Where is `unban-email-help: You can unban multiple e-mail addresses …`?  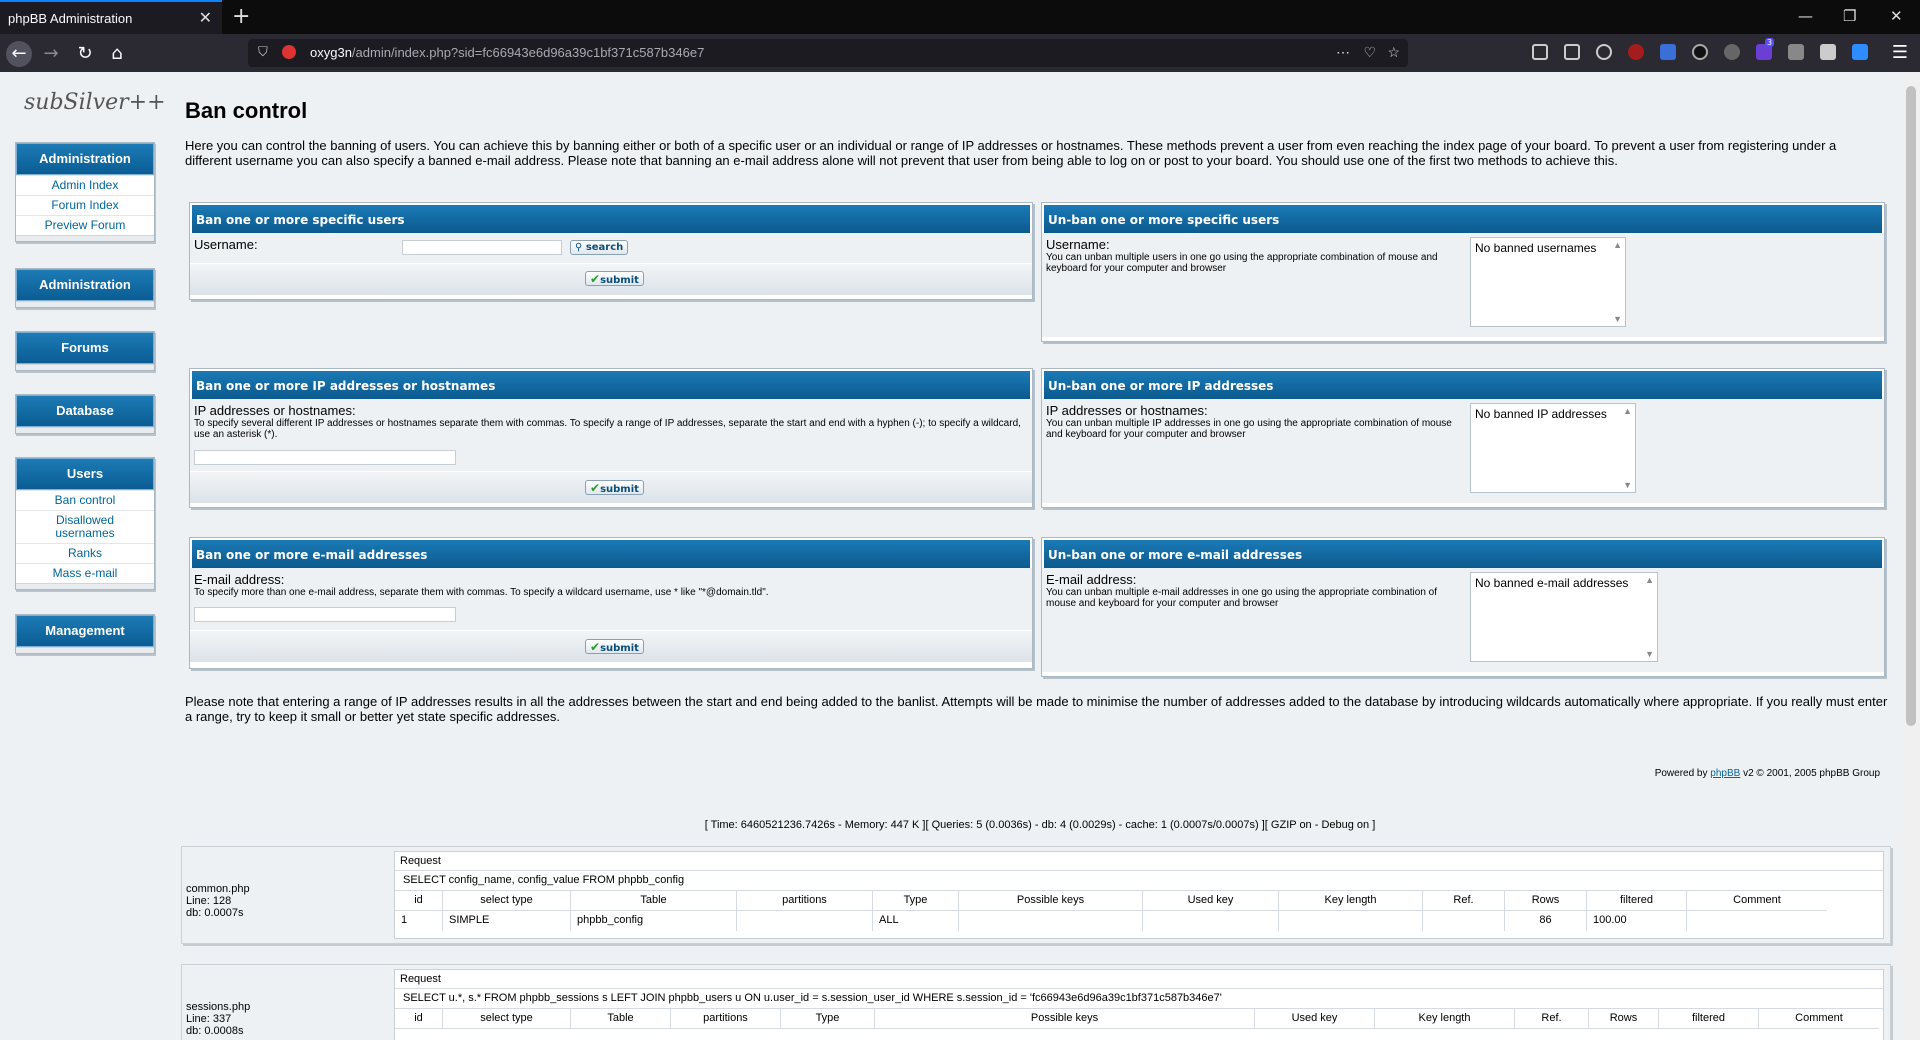 unban-email-help: You can unban multiple e-mail addresses … is located at coordinates (1241, 598).